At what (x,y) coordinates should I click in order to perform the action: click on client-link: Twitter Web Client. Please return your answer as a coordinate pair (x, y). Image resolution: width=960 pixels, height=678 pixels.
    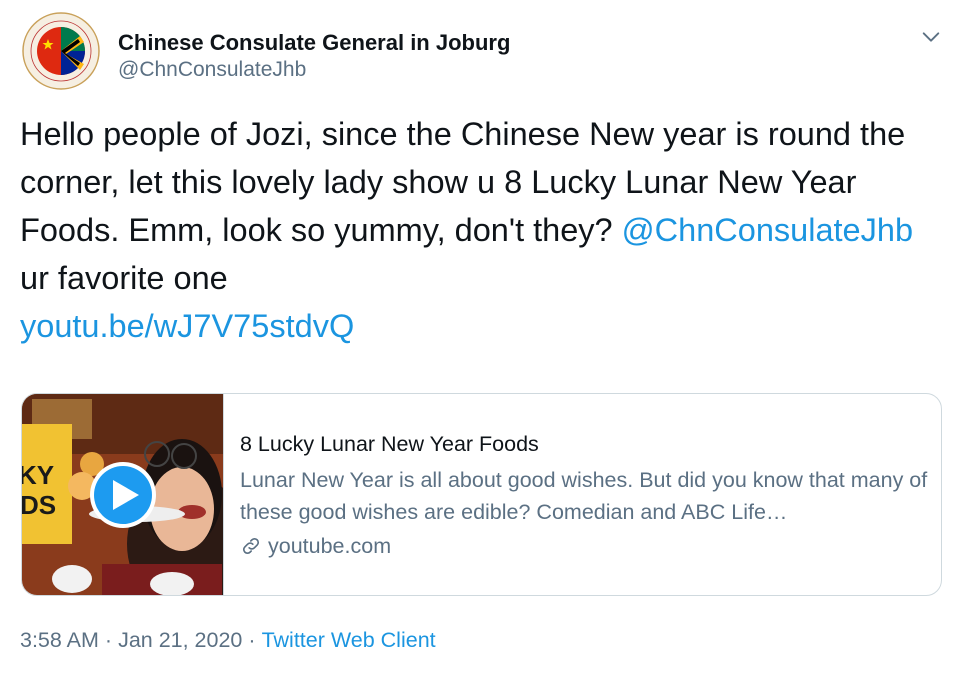
    Looking at the image, I should click on (349, 640).